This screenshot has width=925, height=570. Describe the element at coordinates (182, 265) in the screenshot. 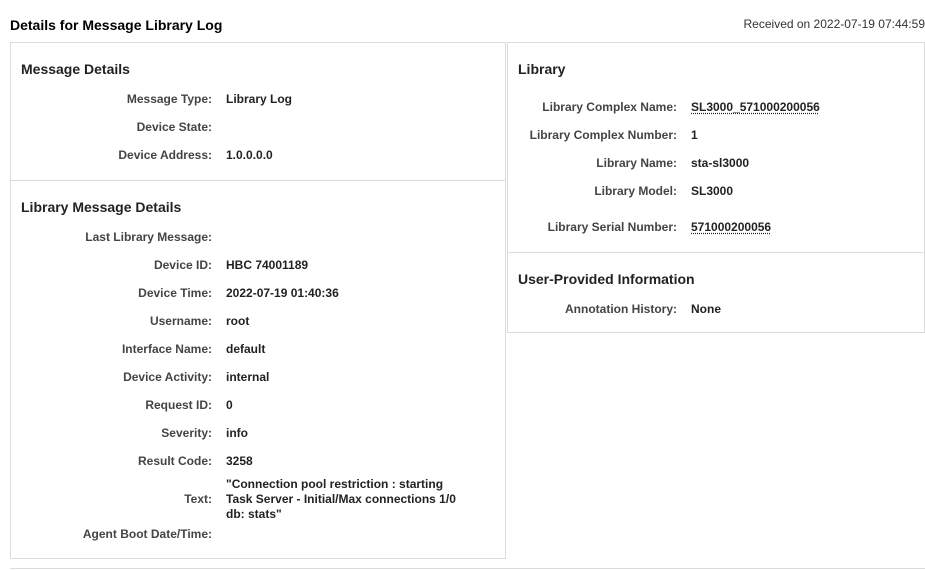

I see `field-label: Device ID:` at that location.